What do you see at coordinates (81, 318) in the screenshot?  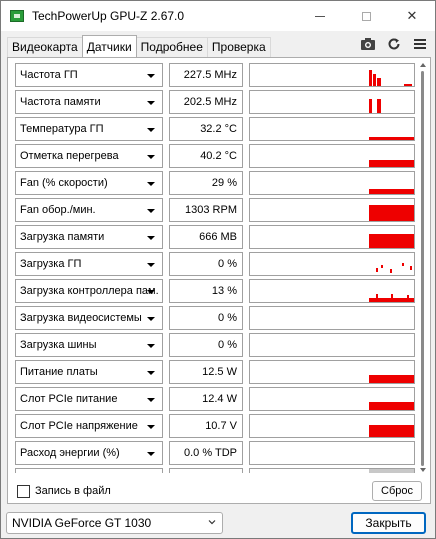 I see `sensor-label: Загрузка видеосистемы` at bounding box center [81, 318].